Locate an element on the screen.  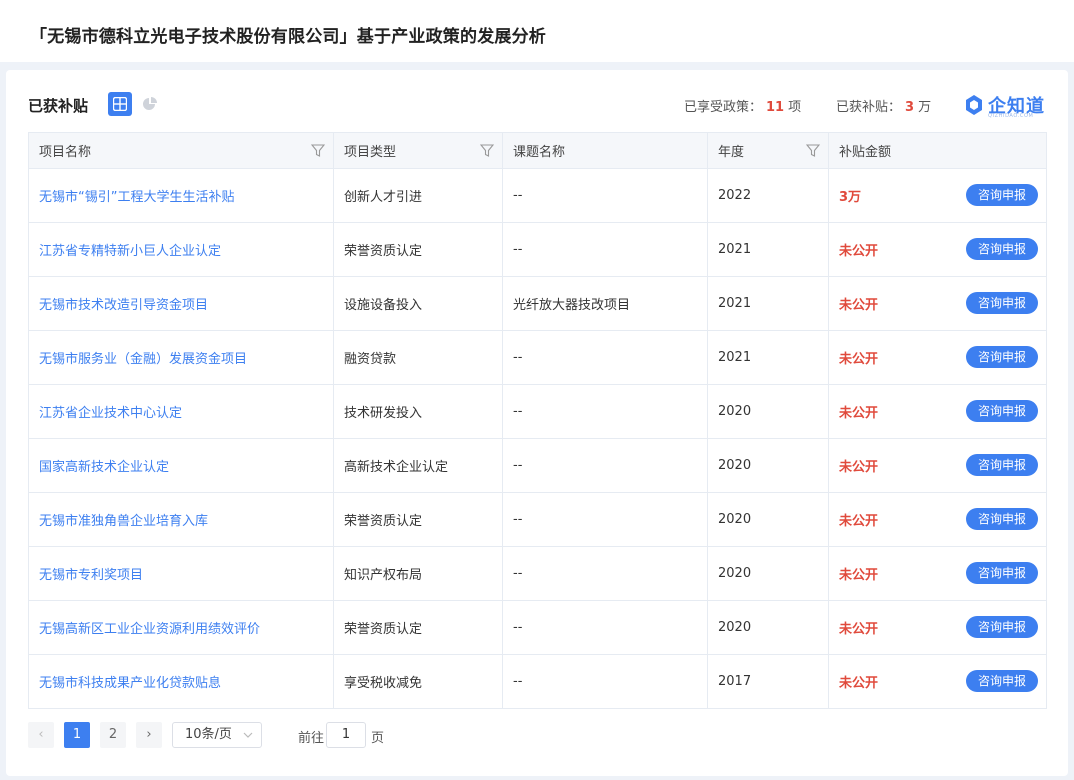
card-title: 已获补贴 is located at coordinates (58, 106).